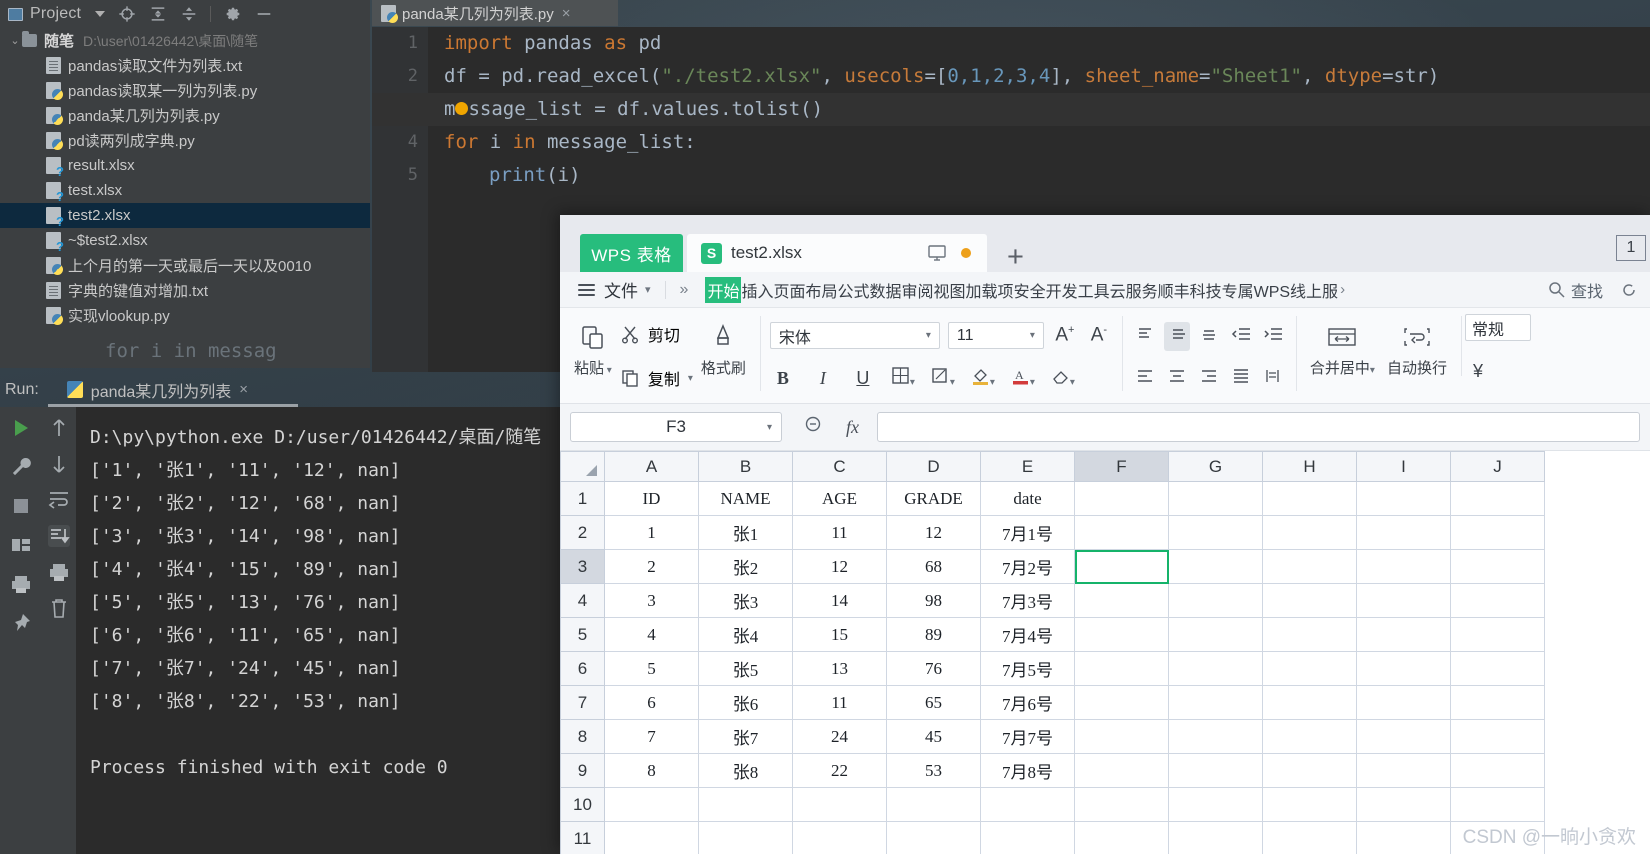  I want to click on cell-f4, so click(1121, 600).